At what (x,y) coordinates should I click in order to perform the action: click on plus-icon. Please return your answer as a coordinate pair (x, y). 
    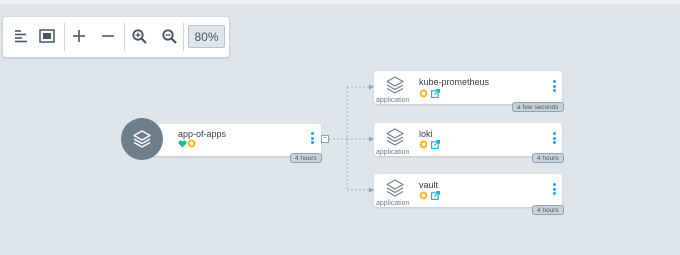
    Looking at the image, I should click on (79, 36).